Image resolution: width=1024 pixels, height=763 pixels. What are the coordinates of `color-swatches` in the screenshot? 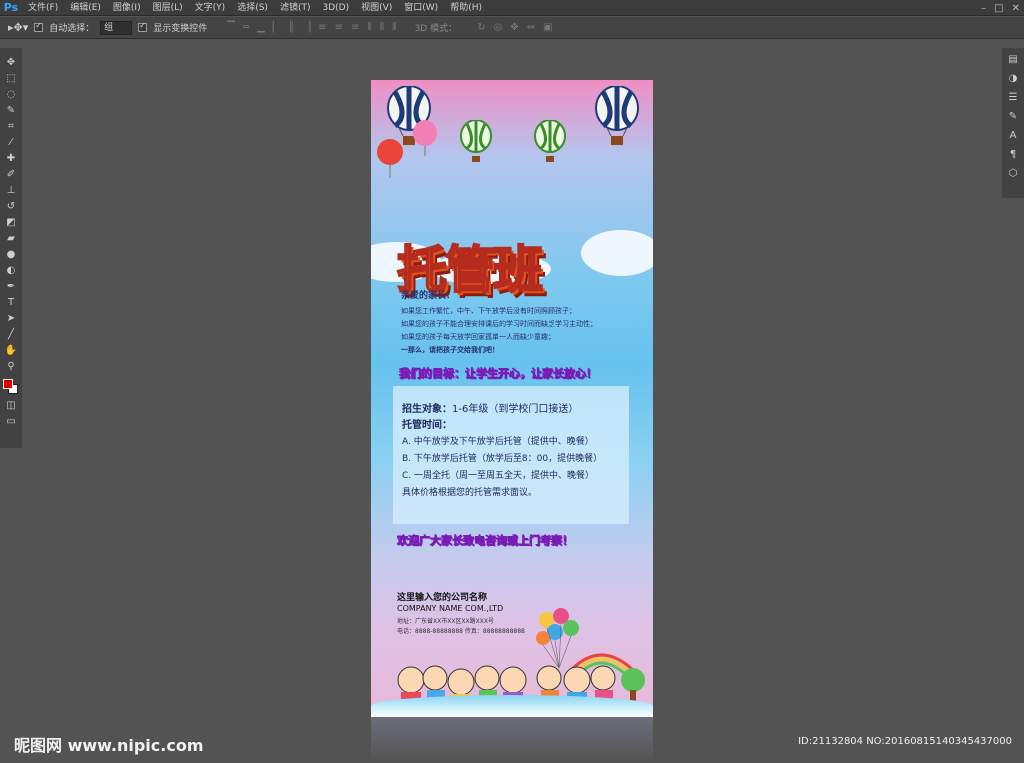 It's located at (11, 387).